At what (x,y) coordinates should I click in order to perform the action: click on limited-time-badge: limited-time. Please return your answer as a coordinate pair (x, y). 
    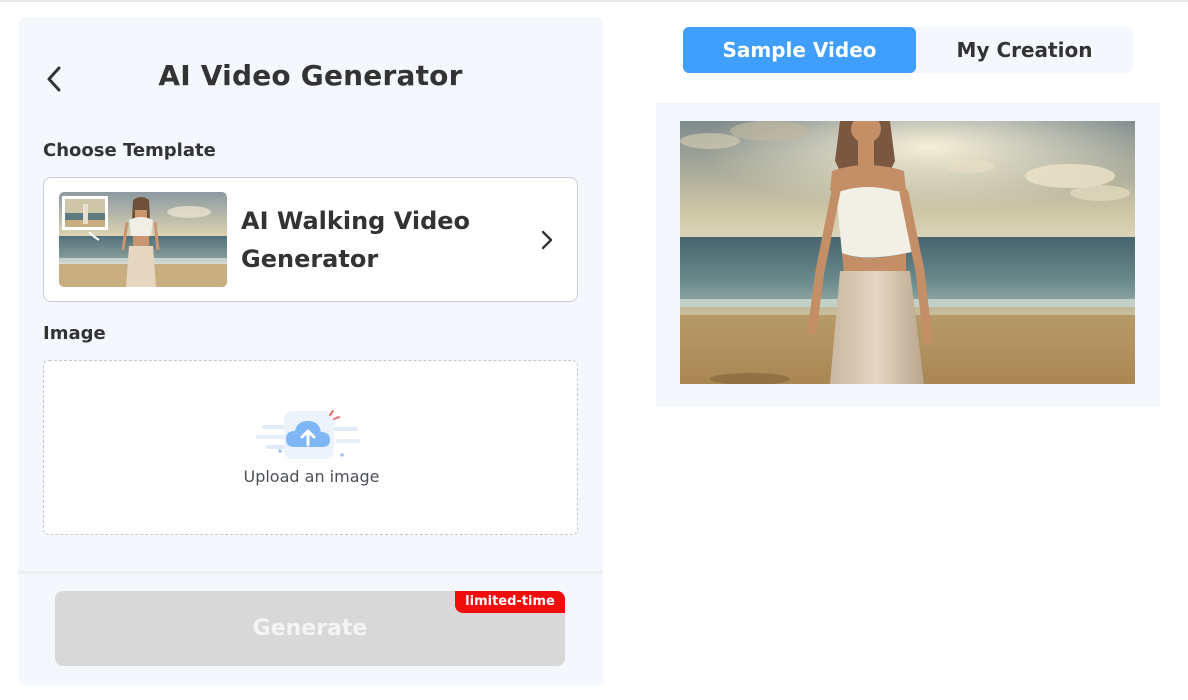
    Looking at the image, I should click on (510, 602).